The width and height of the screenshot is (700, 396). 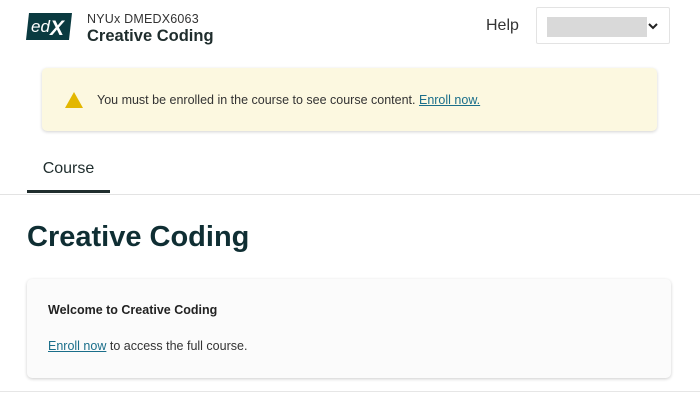 I want to click on tab-course: Course, so click(x=68, y=170).